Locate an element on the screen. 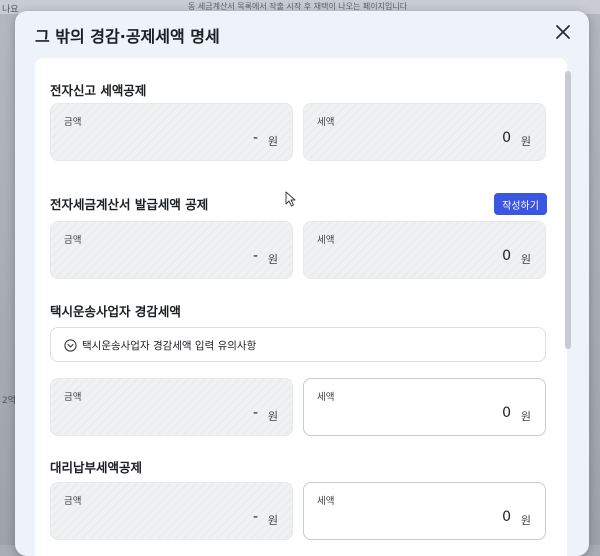 This screenshot has height=556, width=600. background-label-top: 나요 is located at coordinates (10, 10).